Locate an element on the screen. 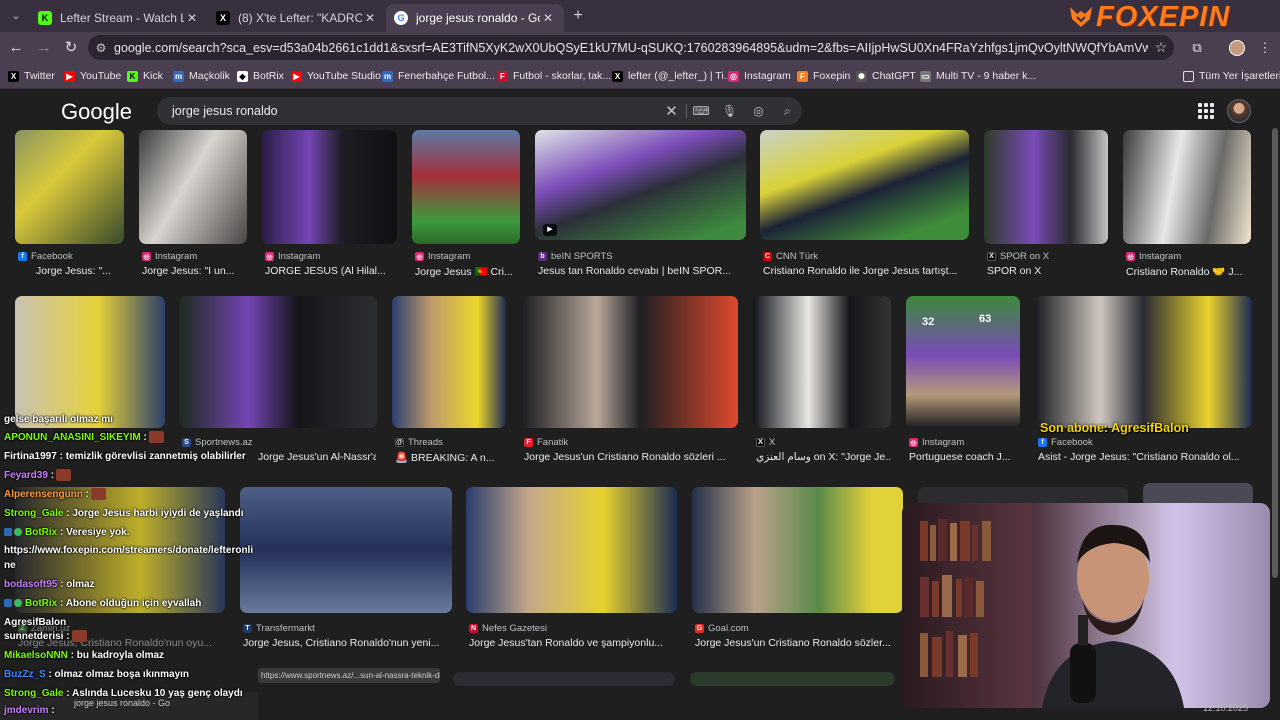  bookmark-chatgpt: ✺ ChatGPT is located at coordinates (886, 76).